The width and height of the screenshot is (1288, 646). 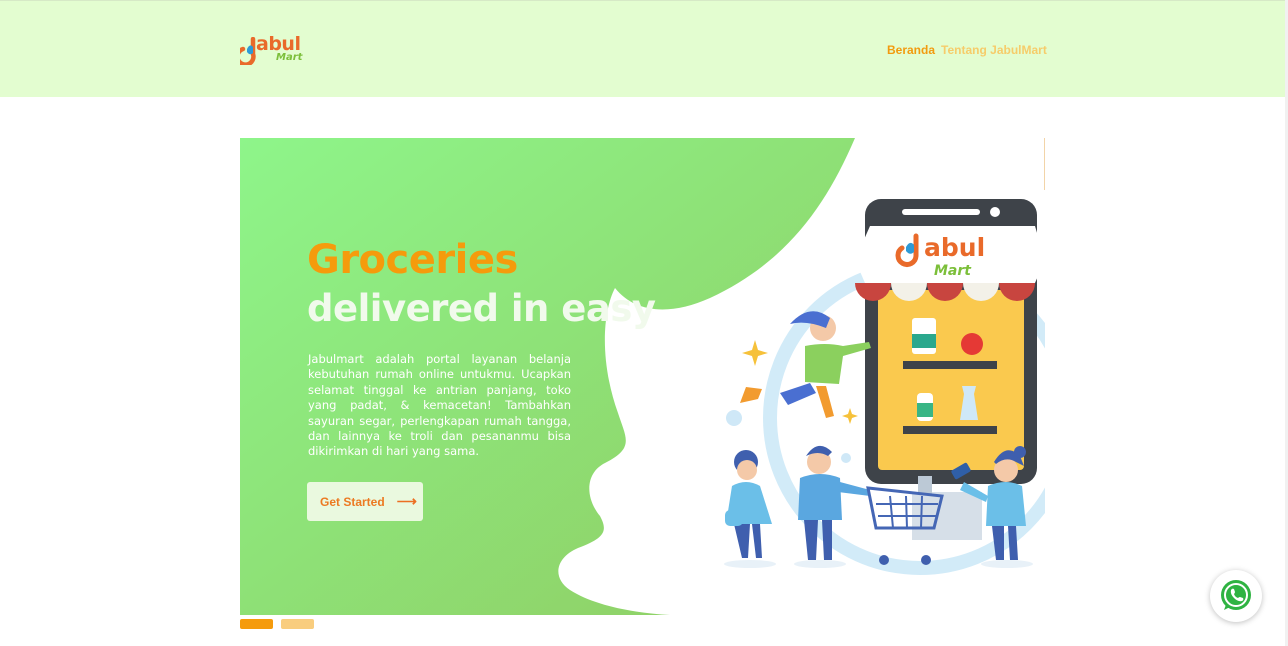 I want to click on main-nav: Beranda Tentang JabulMart, so click(x=967, y=50).